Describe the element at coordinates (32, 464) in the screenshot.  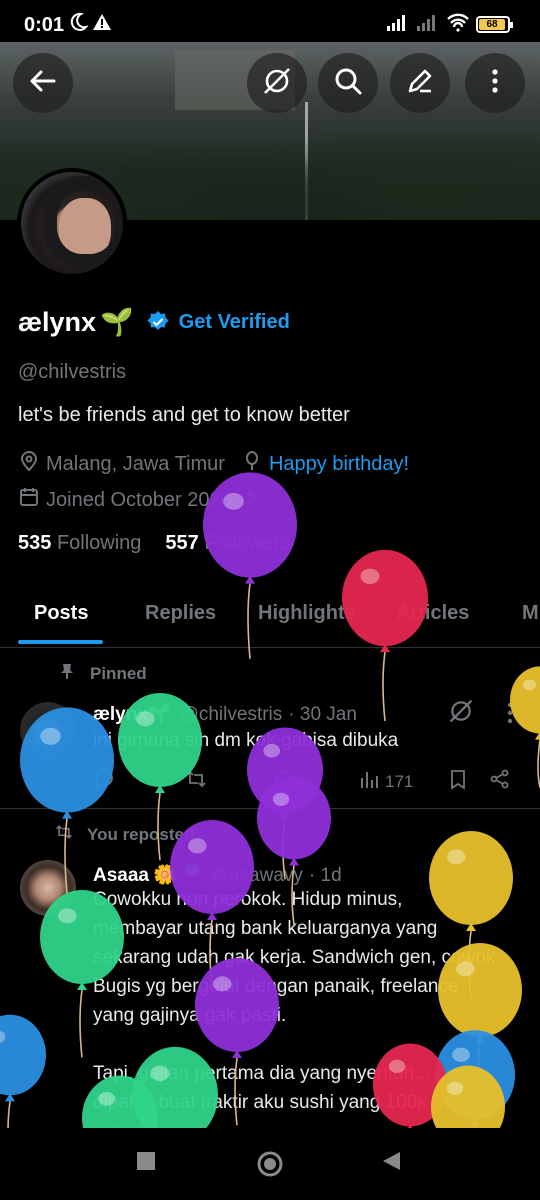
I see `location-pin-icon` at that location.